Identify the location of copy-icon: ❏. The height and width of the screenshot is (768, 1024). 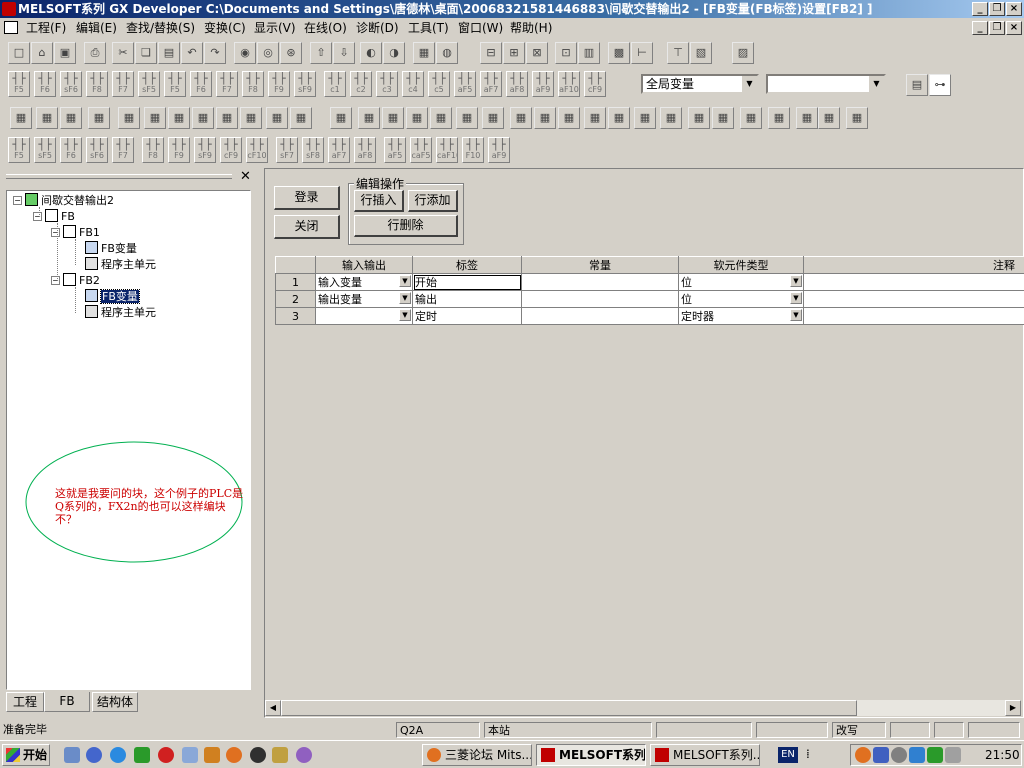
(146, 53).